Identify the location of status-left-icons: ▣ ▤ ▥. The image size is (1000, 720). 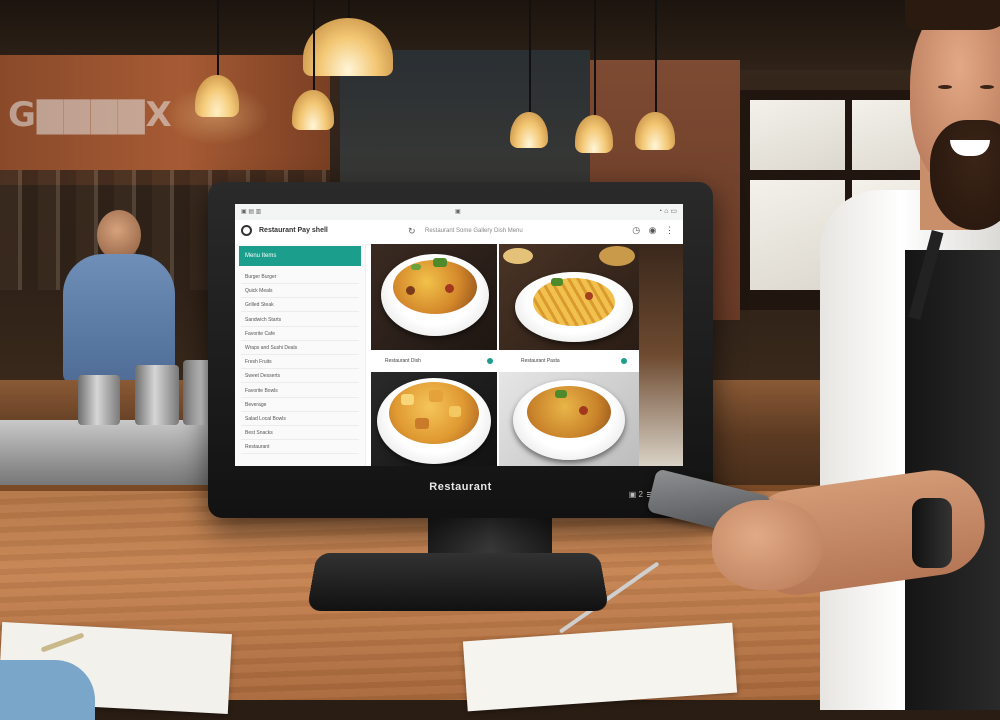
(251, 212).